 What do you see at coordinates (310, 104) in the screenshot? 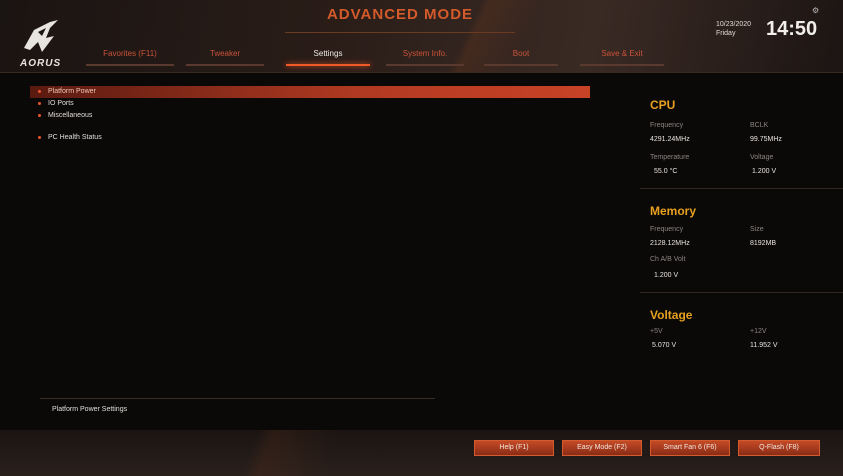
I see `menu-item-io-ports: IO Ports` at bounding box center [310, 104].